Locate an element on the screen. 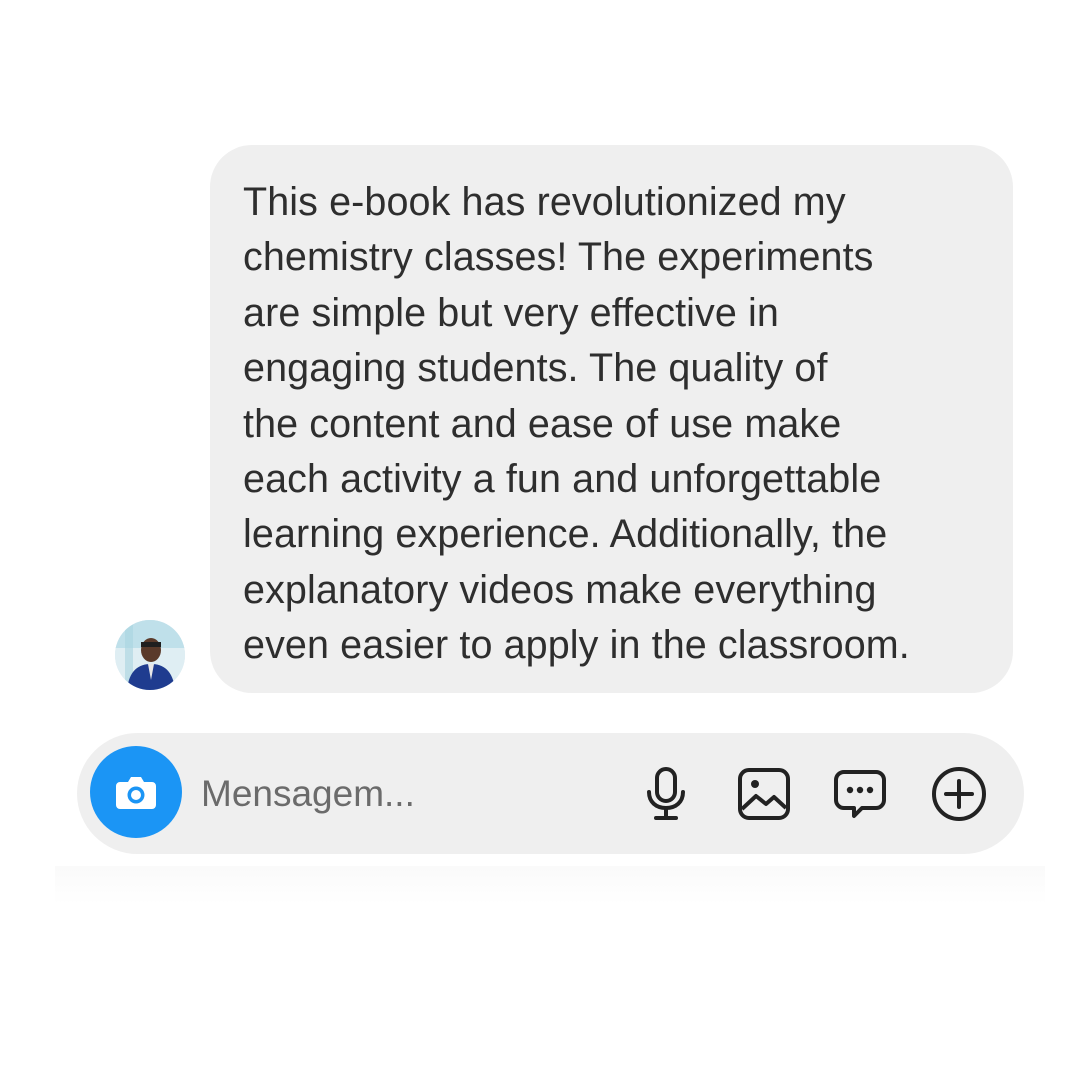 This screenshot has width=1080, height=1080. camera-button is located at coordinates (136, 792).